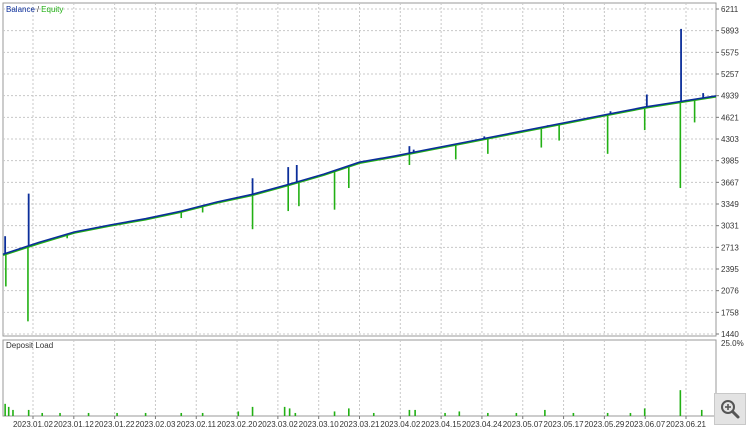 The height and width of the screenshot is (429, 750). Describe the element at coordinates (604, 424) in the screenshot. I see `x-tick-label: 2023.05.29` at that location.